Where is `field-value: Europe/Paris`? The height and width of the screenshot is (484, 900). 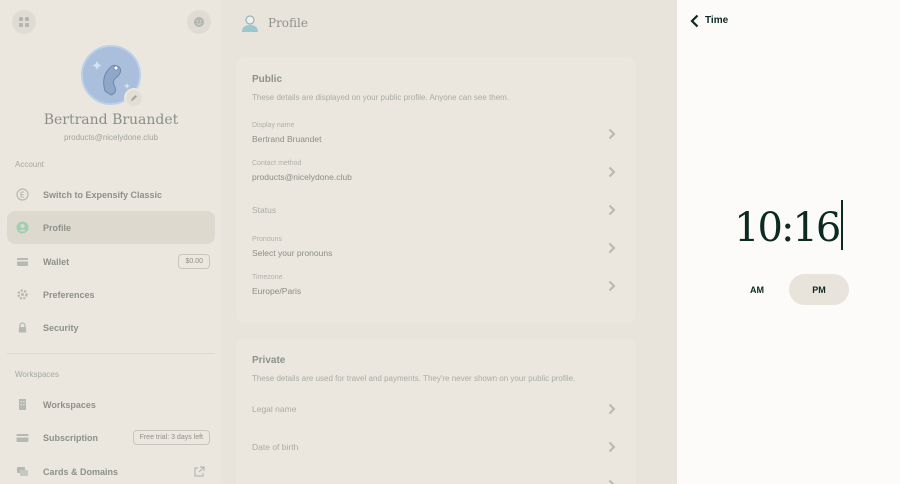 field-value: Europe/Paris is located at coordinates (277, 291).